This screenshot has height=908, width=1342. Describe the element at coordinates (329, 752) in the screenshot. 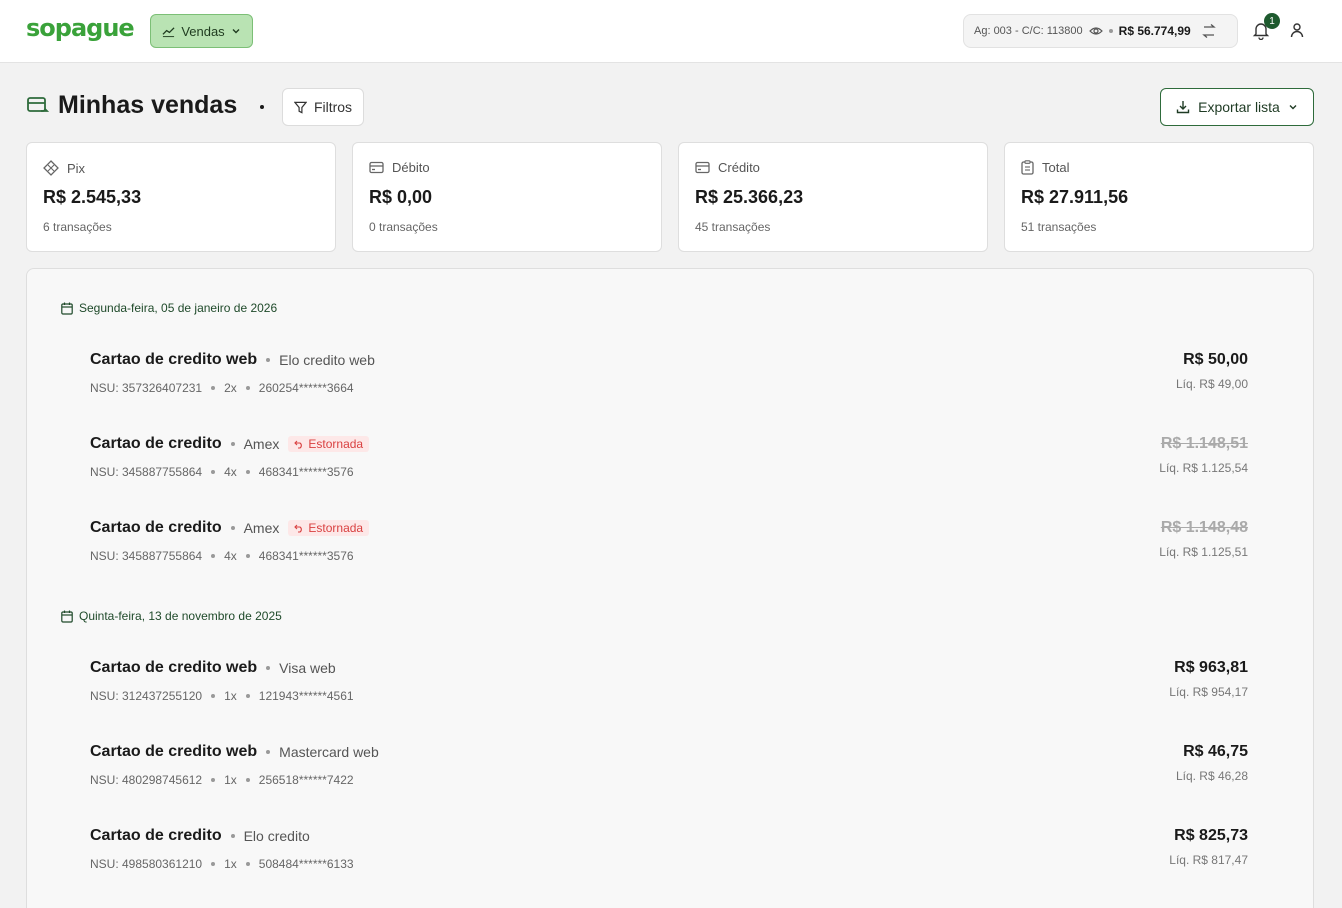

I see `transaction-brand: Mastercard web` at that location.